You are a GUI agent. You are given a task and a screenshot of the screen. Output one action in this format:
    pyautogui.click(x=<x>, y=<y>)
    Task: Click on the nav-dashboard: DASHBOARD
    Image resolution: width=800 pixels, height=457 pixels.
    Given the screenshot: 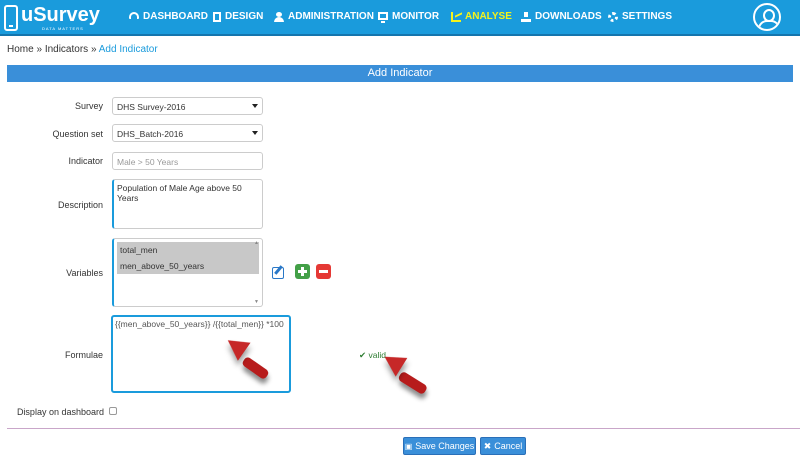 What is the action you would take?
    pyautogui.click(x=168, y=16)
    